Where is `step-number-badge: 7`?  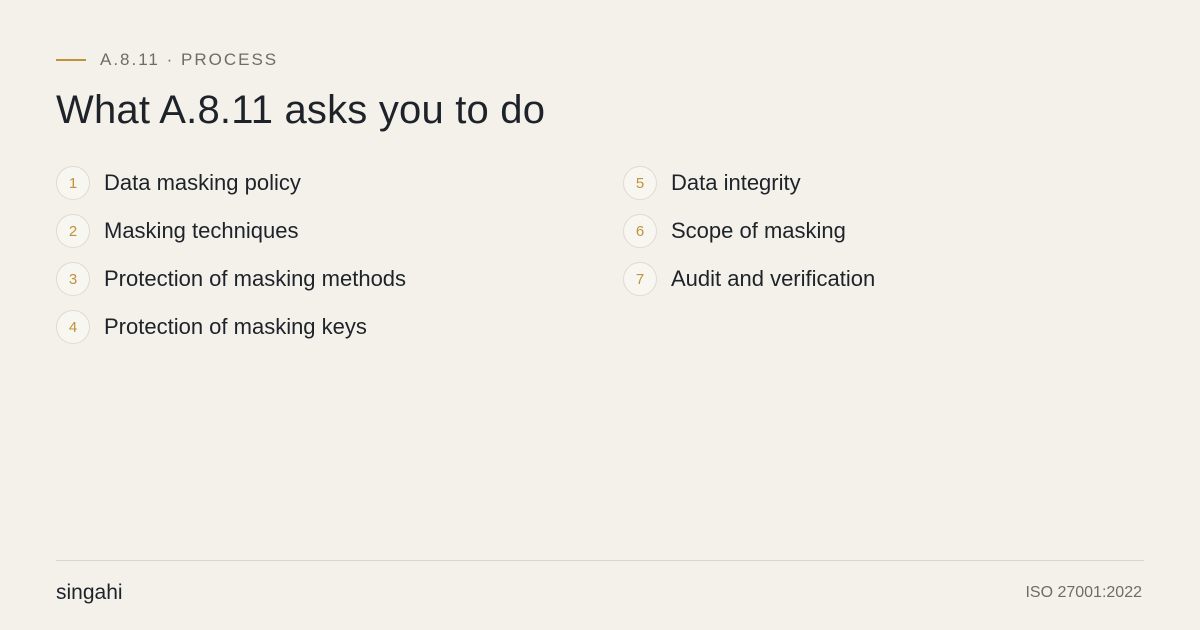
step-number-badge: 7 is located at coordinates (640, 279).